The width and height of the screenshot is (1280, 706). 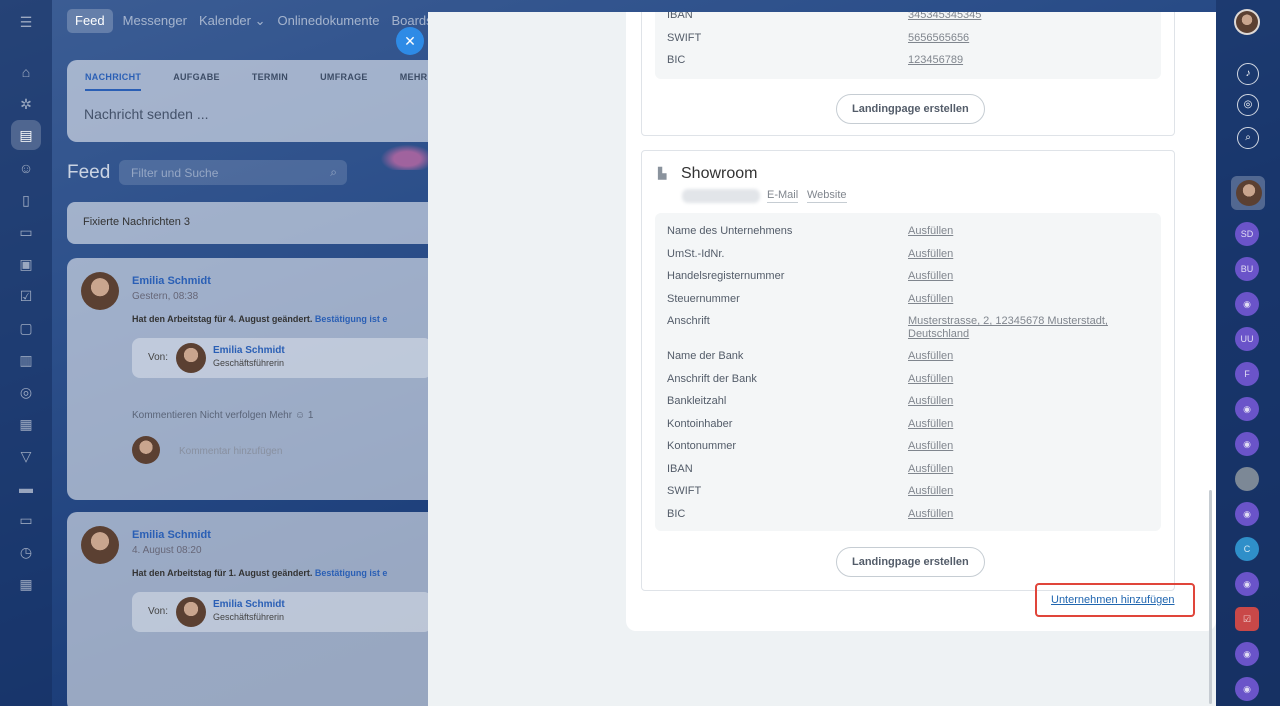 What do you see at coordinates (26, 488) in the screenshot?
I see `card-icon: ▬` at bounding box center [26, 488].